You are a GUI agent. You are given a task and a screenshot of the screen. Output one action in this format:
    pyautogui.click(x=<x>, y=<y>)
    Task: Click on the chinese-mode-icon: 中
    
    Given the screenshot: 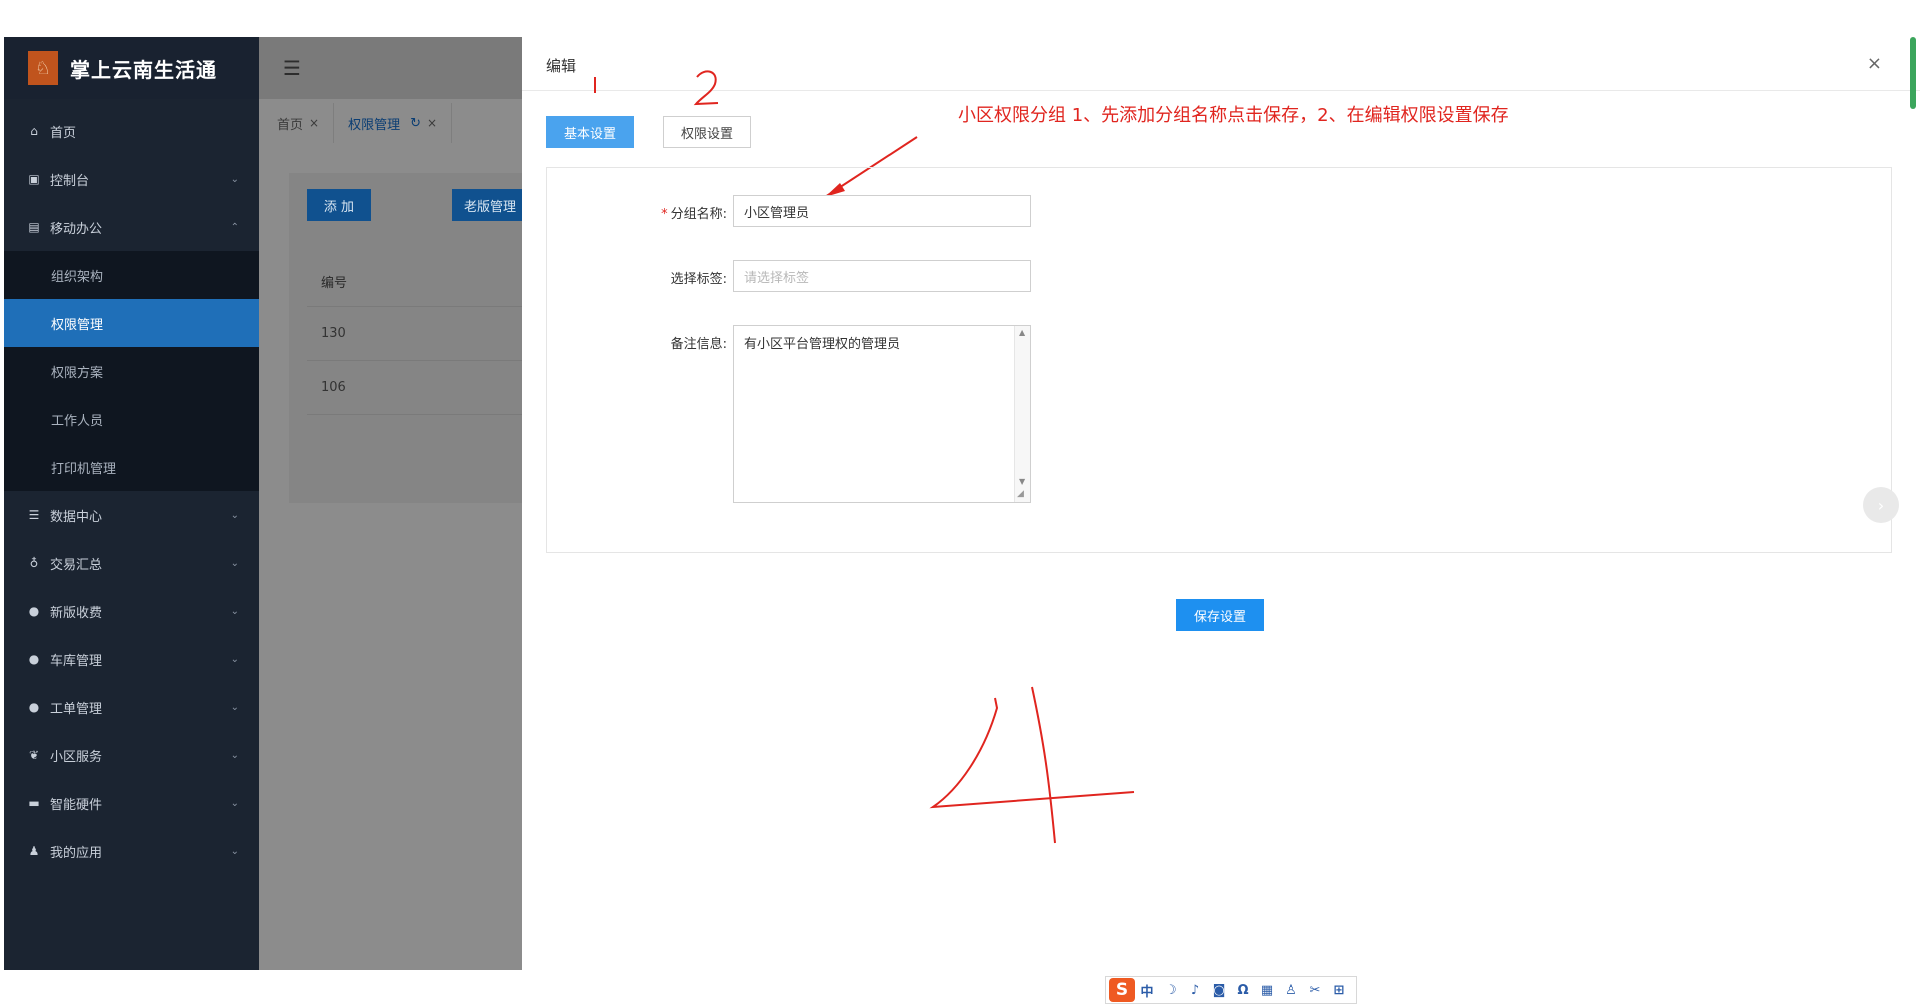 What is the action you would take?
    pyautogui.click(x=1147, y=990)
    